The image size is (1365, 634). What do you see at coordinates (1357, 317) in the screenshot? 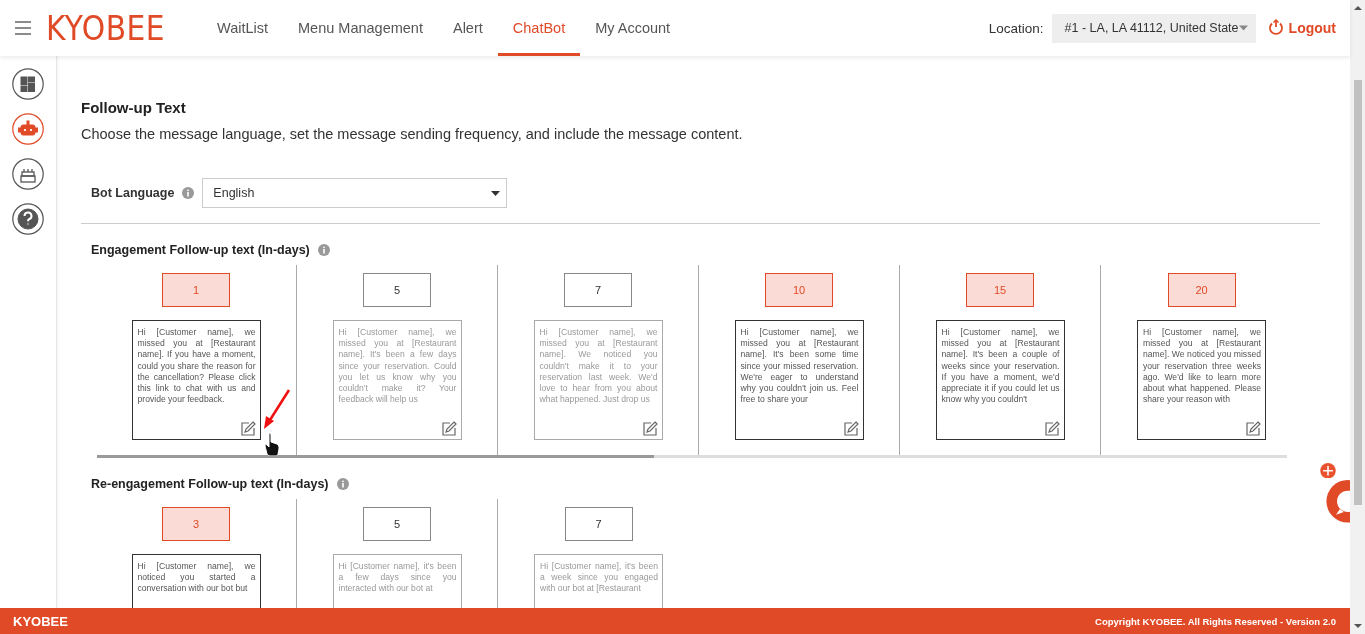
I see `scrollbar` at bounding box center [1357, 317].